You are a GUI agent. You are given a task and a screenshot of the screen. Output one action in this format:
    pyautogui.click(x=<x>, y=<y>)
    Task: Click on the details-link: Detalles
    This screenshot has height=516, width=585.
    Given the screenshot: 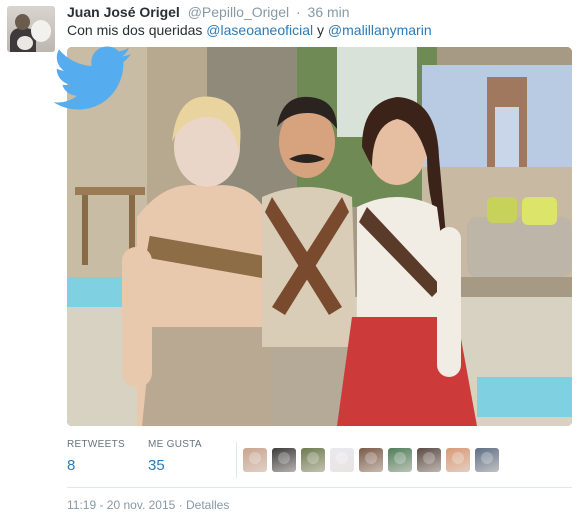 What is the action you would take?
    pyautogui.click(x=207, y=505)
    